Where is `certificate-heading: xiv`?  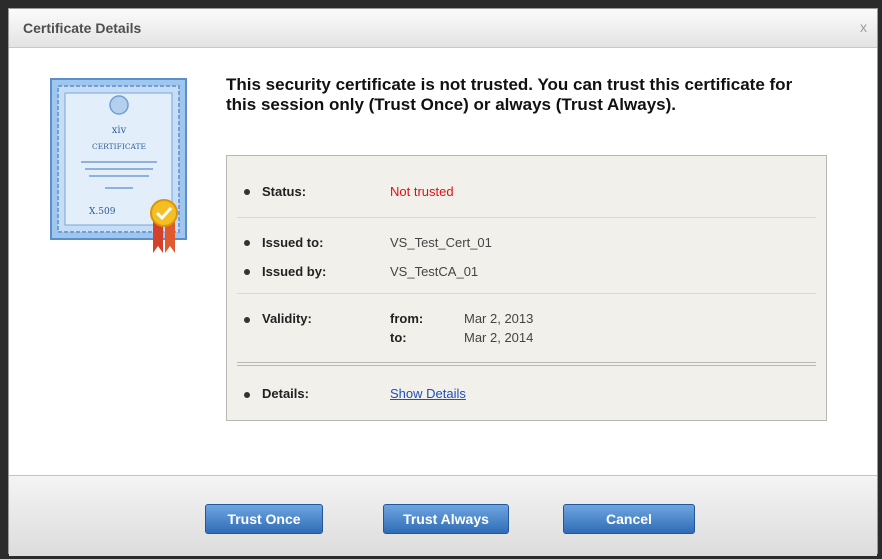 certificate-heading: xiv is located at coordinates (119, 130).